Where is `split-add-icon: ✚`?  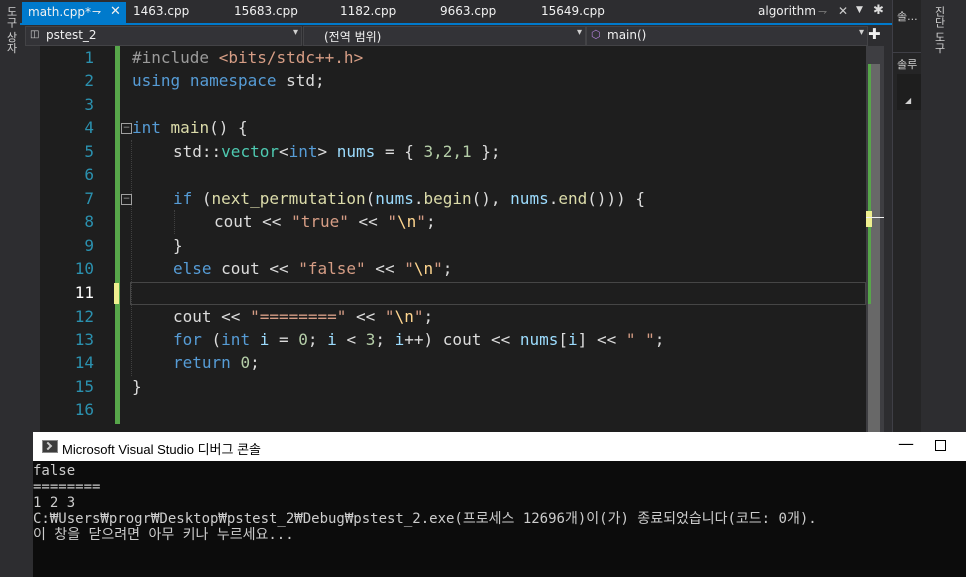
split-add-icon: ✚ is located at coordinates (874, 34).